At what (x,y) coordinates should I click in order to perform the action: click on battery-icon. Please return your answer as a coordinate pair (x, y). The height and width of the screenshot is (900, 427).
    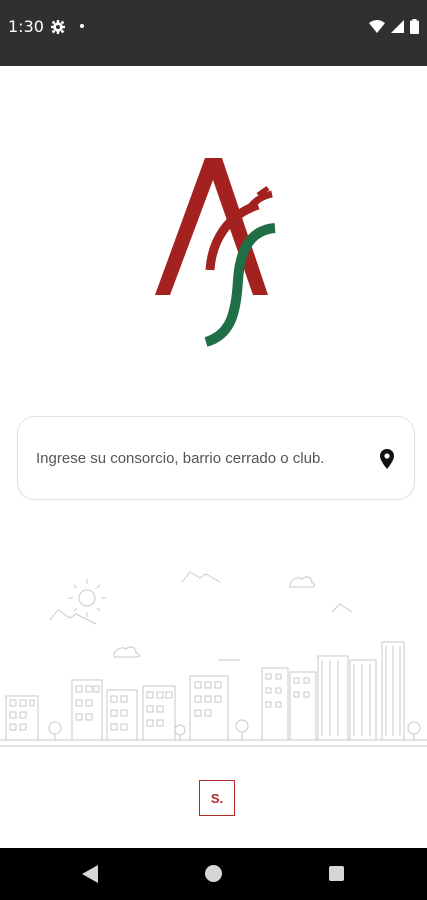
    Looking at the image, I should click on (414, 26).